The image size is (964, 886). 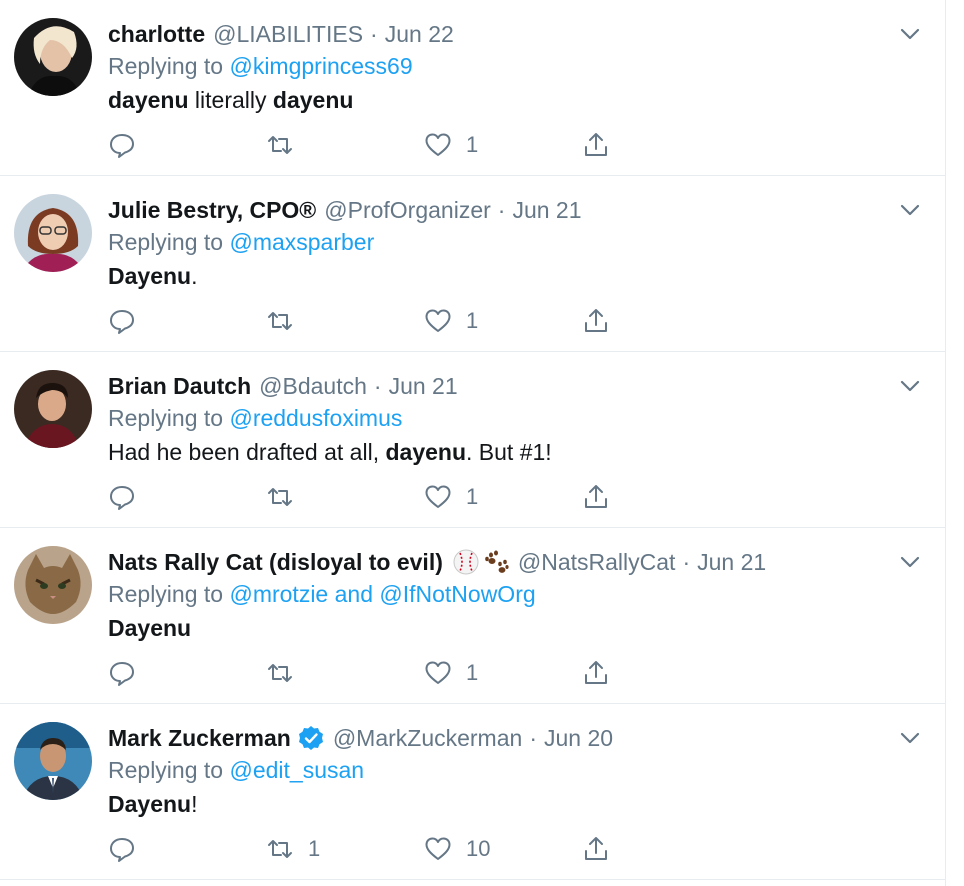 I want to click on tweet-meta: @Bdautch · Jun 21, so click(x=358, y=386).